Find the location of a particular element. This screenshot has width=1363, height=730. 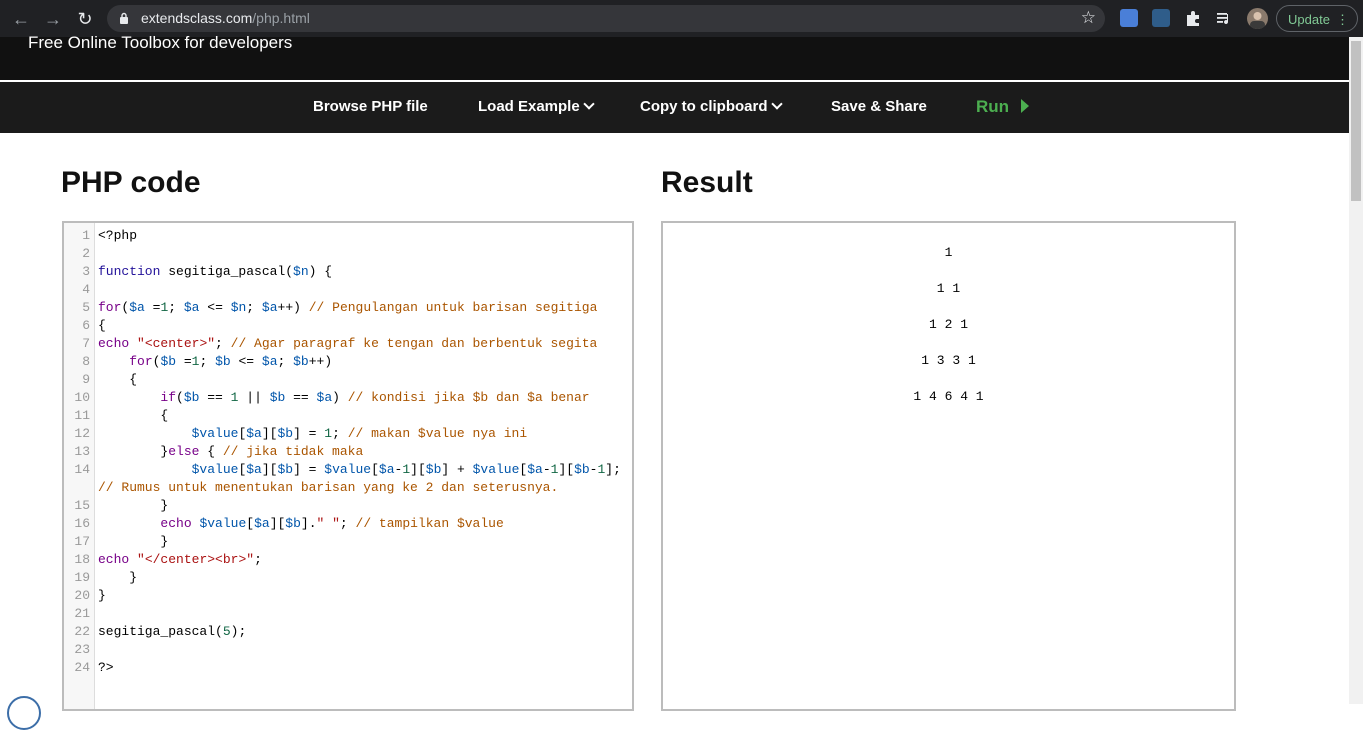

save-share-label: Save & Share is located at coordinates (879, 106).